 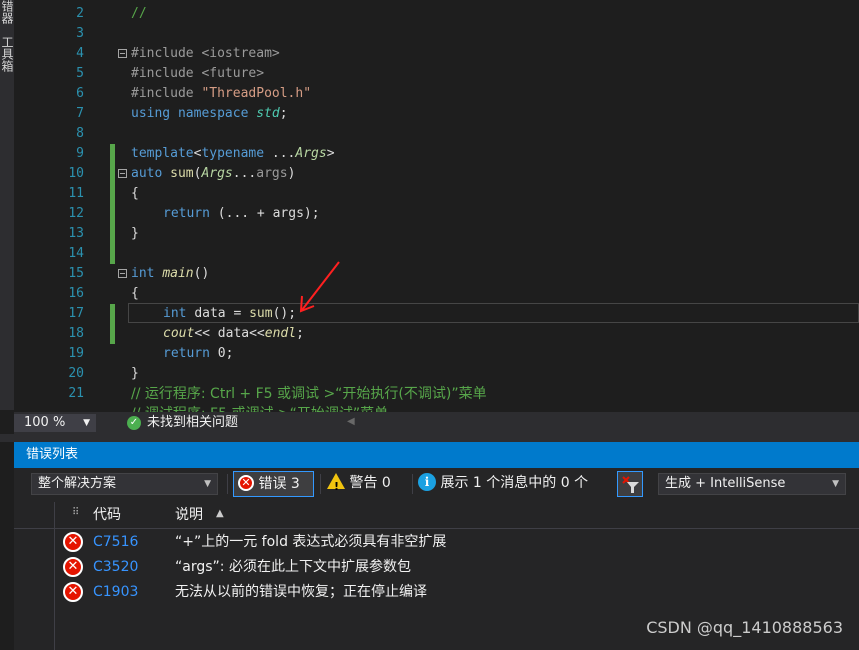 I want to click on error-row: ✕ C1903 无法从以前的错误中恢复；正在停止编译, so click(x=436, y=591).